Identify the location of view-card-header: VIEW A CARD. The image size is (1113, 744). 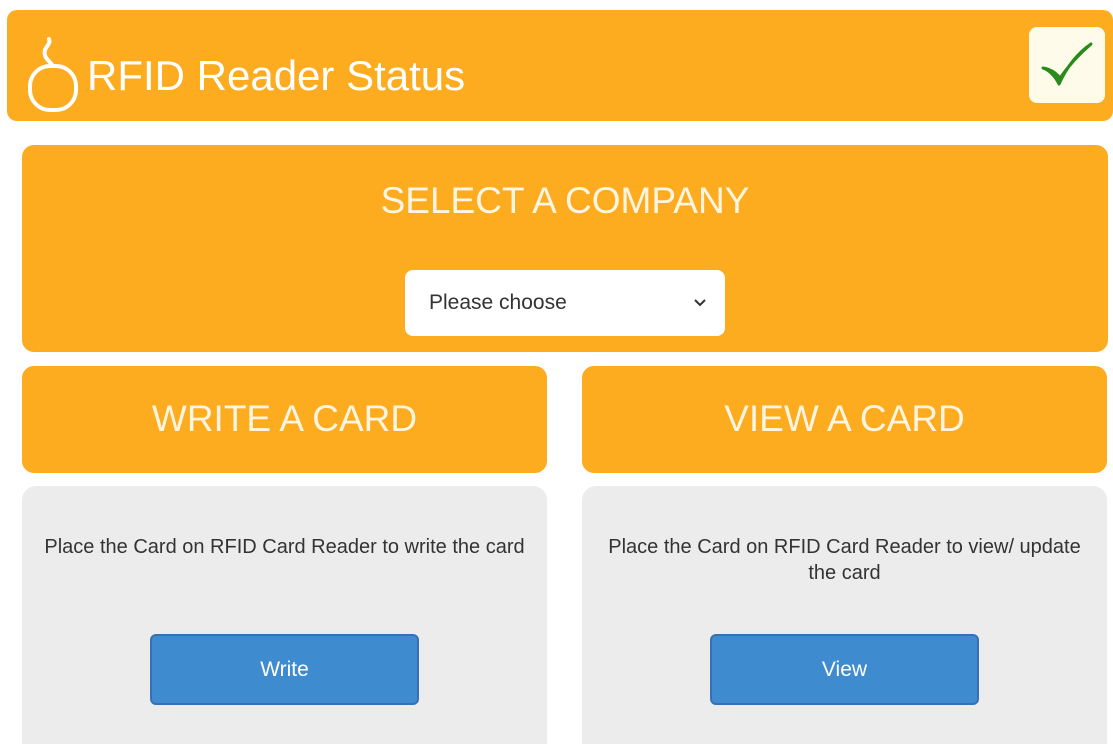
(844, 419).